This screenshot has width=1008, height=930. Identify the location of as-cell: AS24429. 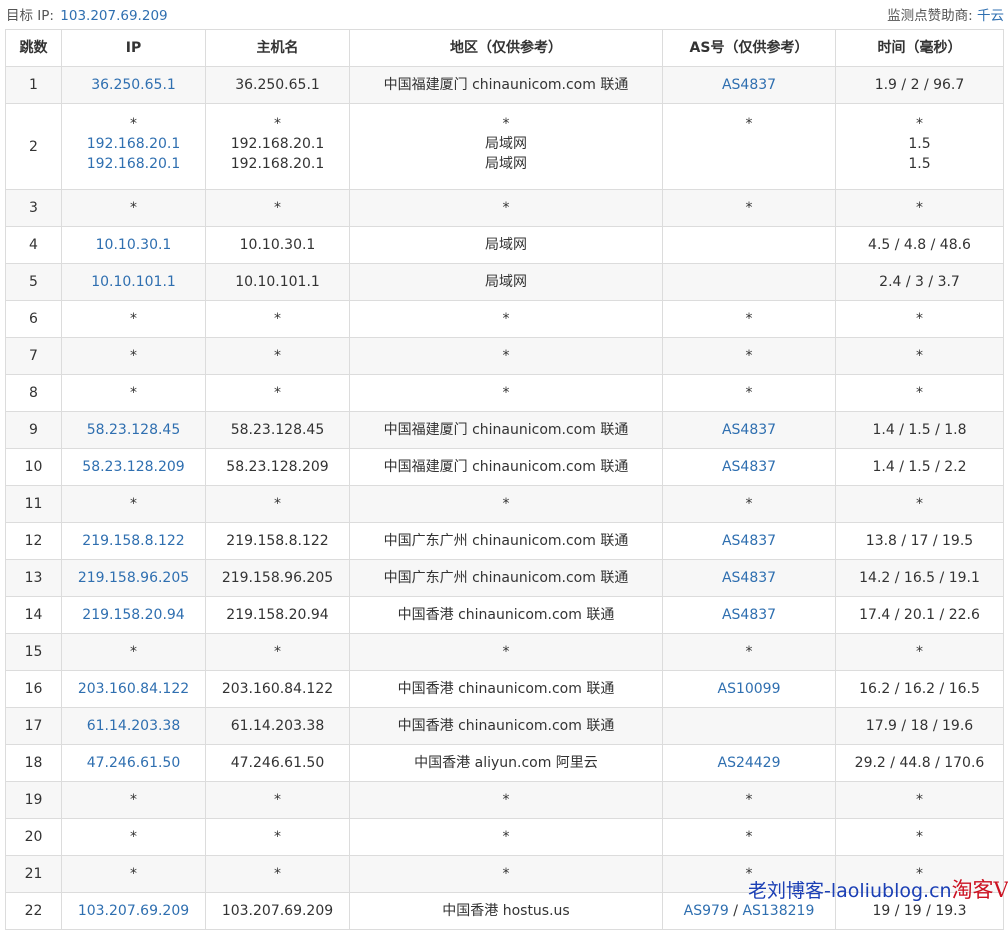
(749, 763).